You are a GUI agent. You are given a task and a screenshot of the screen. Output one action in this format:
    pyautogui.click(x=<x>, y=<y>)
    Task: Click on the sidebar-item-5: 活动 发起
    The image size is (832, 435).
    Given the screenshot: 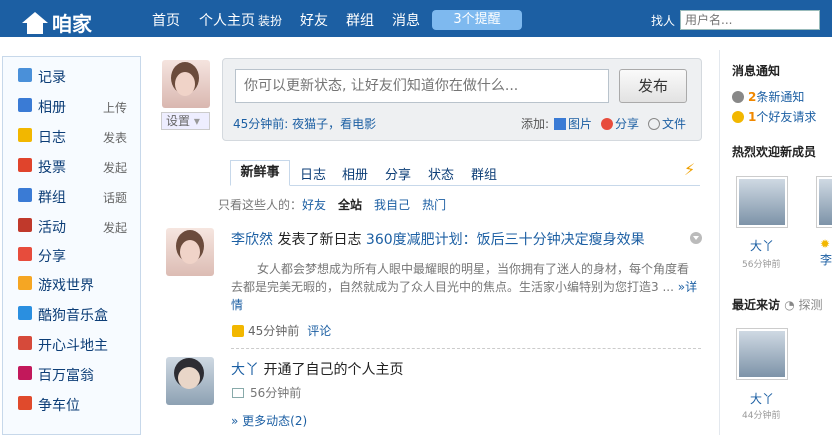 What is the action you would take?
    pyautogui.click(x=72, y=226)
    